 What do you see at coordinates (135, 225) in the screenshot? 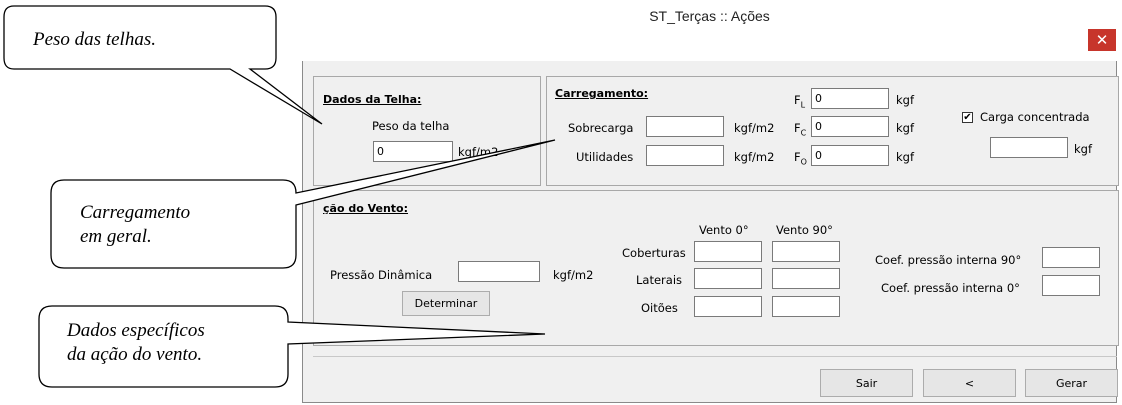
I see `callout-2-text: Carregamento em geral.` at bounding box center [135, 225].